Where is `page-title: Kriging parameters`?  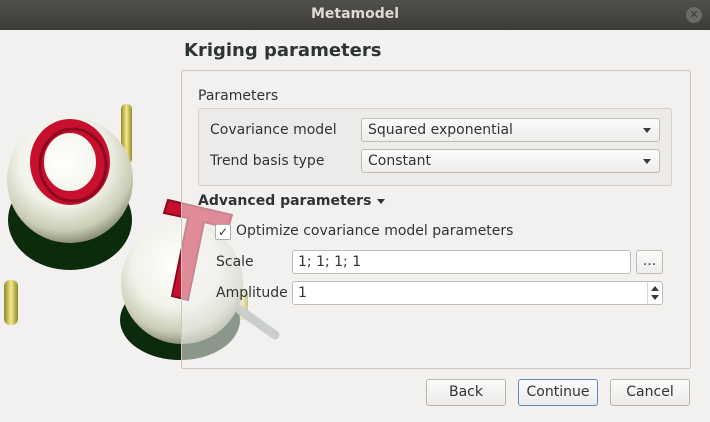 page-title: Kriging parameters is located at coordinates (283, 50).